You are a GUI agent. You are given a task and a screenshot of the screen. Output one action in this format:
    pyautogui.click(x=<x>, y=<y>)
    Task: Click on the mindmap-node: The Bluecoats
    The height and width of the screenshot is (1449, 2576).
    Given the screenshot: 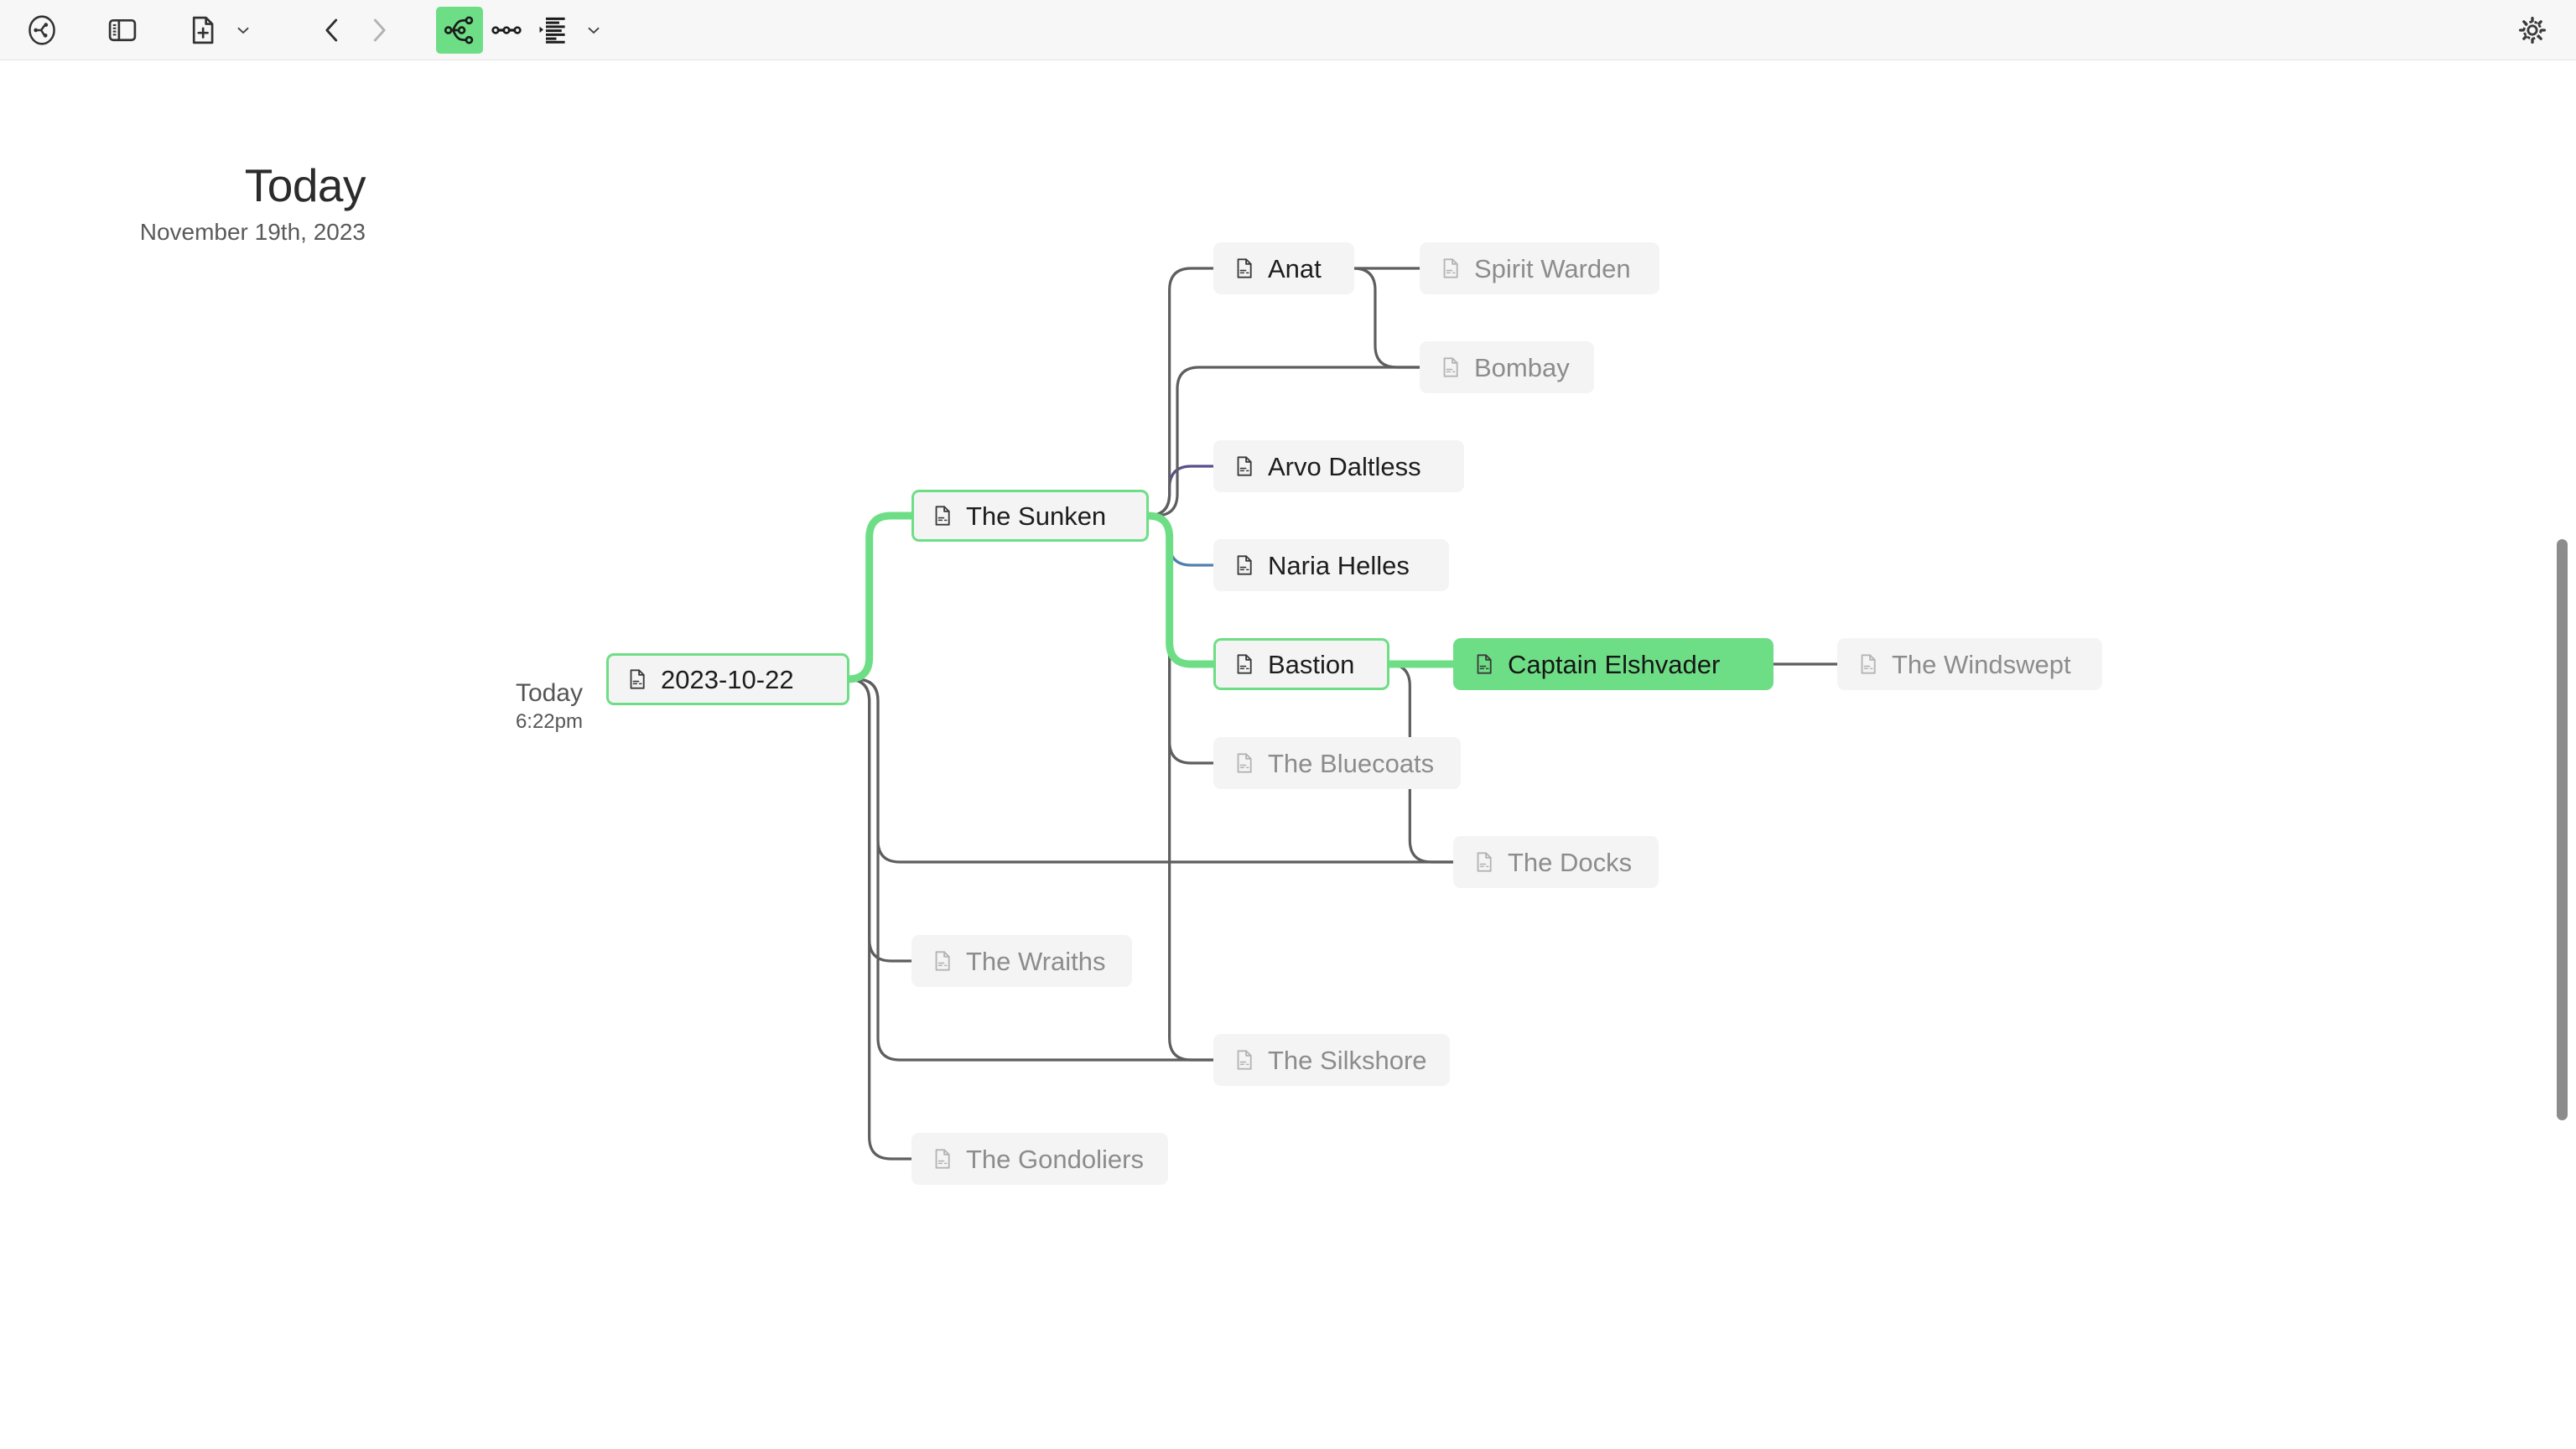 What is the action you would take?
    pyautogui.click(x=1337, y=763)
    